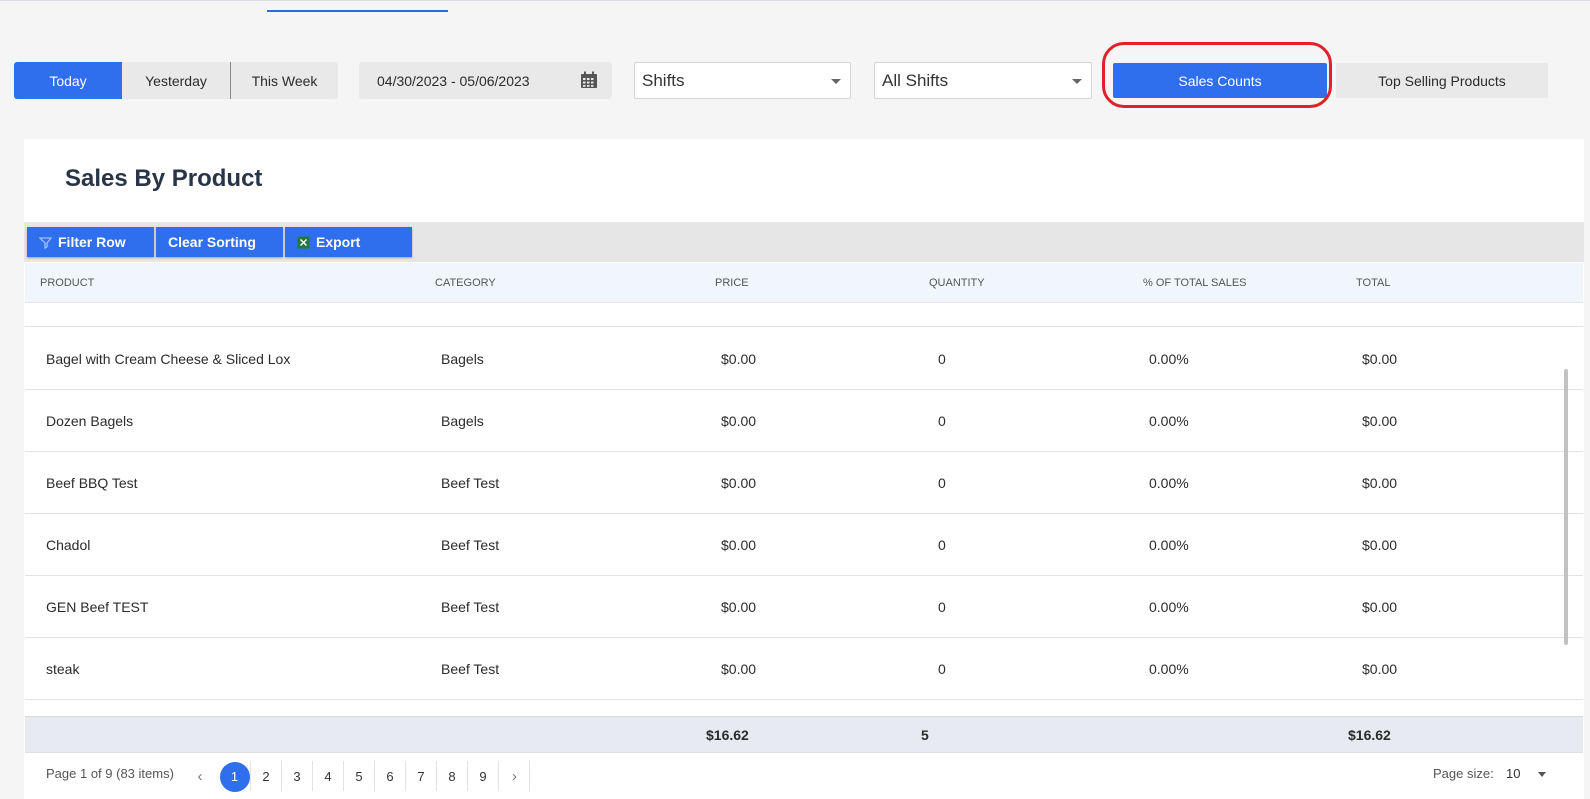 The height and width of the screenshot is (799, 1590). I want to click on clear-sorting-button: Clear Sorting, so click(219, 242).